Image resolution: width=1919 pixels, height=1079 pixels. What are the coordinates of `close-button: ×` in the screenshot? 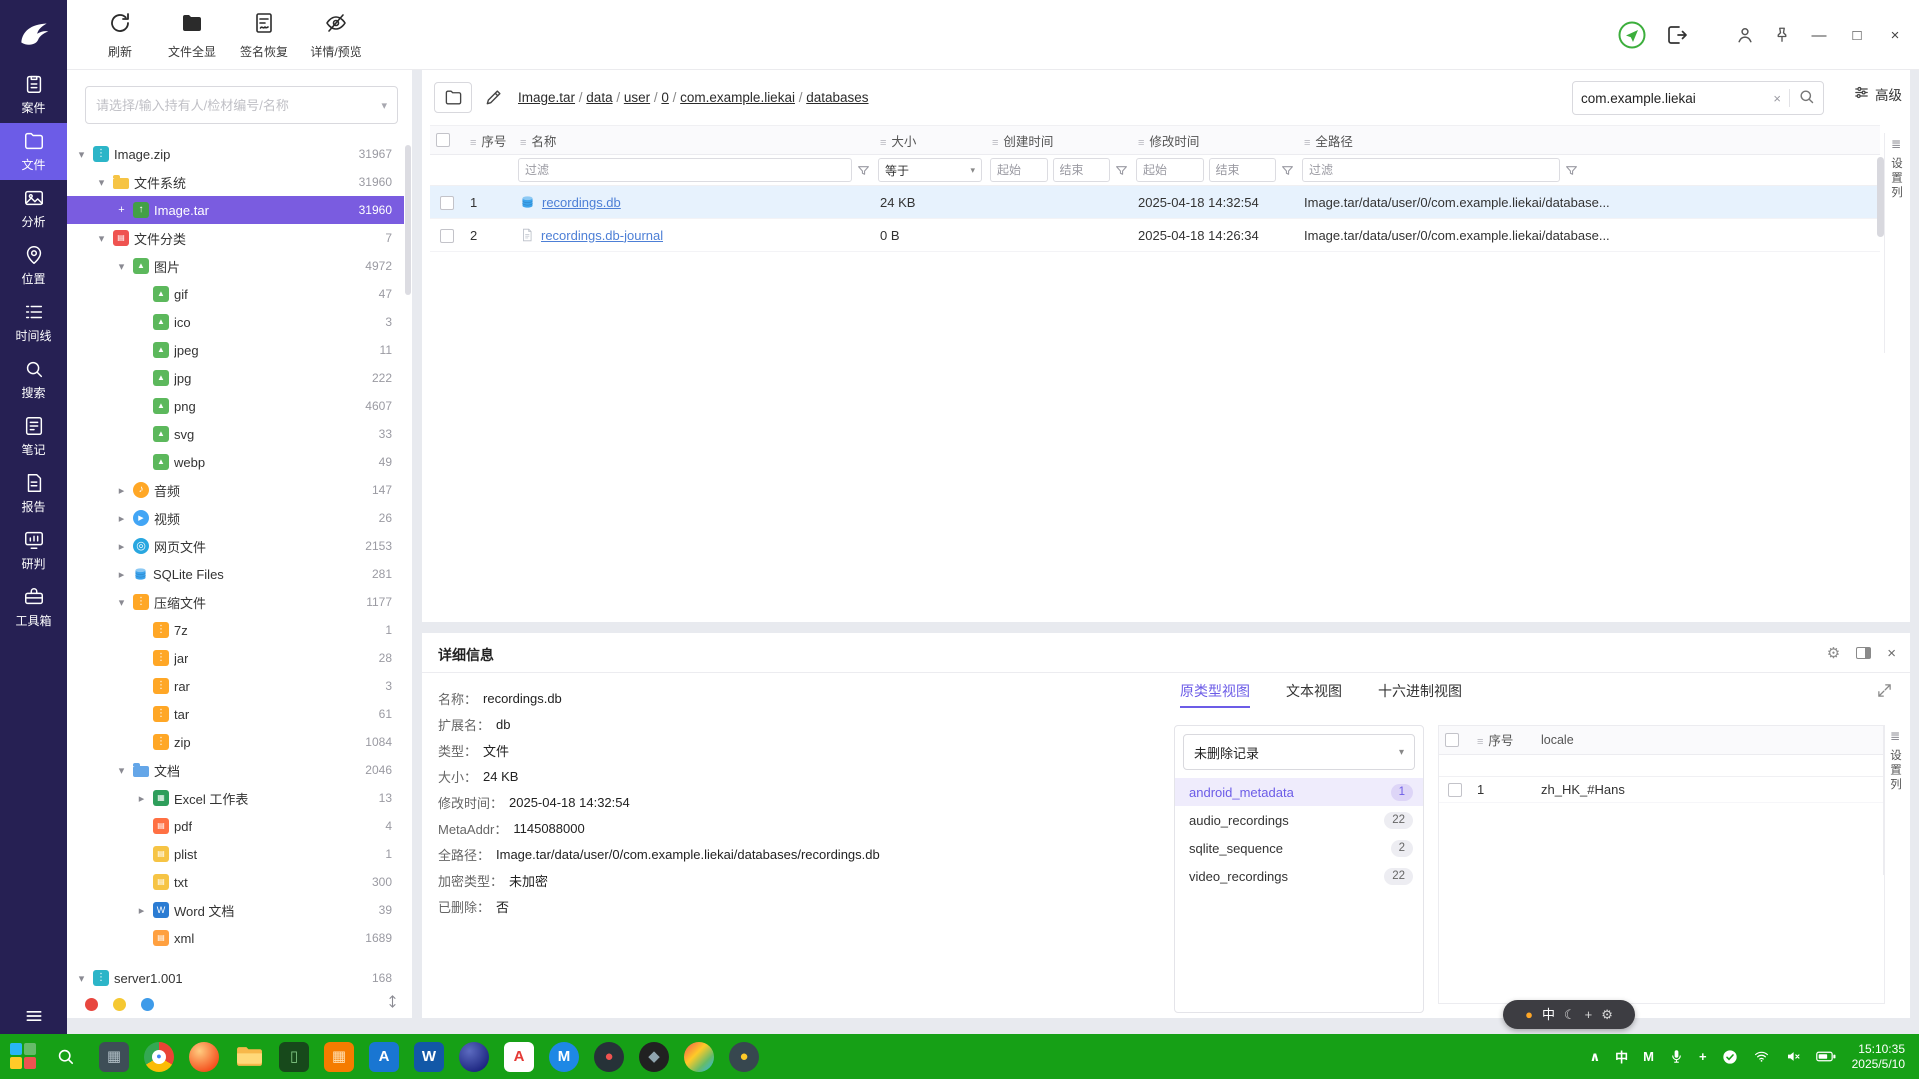 It's located at (1895, 35).